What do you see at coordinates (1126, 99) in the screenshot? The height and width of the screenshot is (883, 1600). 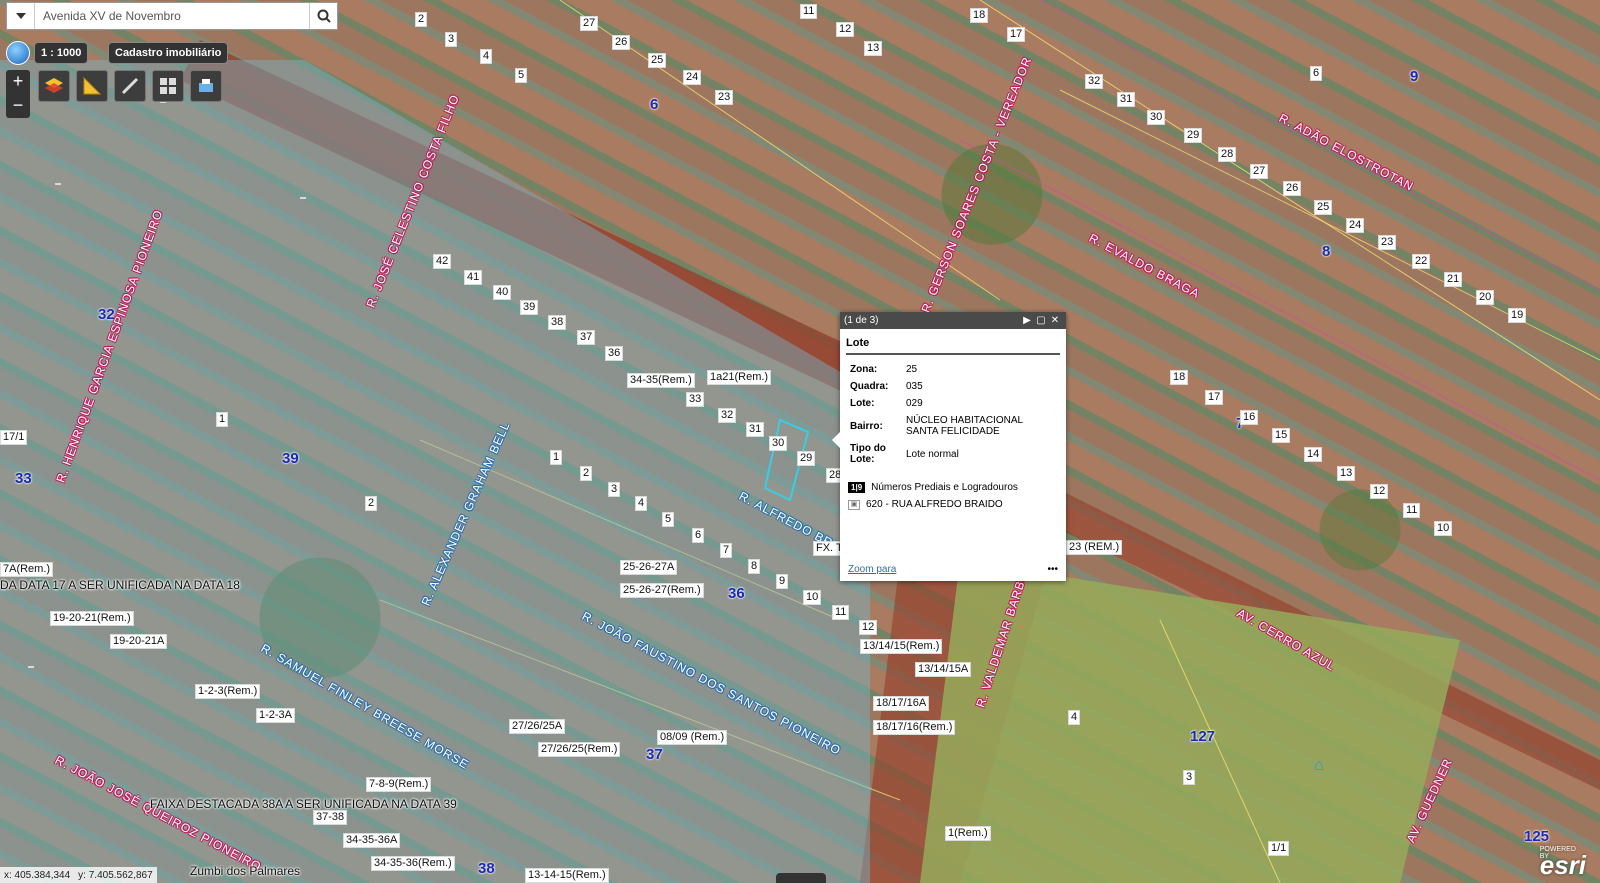 I see `lot-label: 31` at bounding box center [1126, 99].